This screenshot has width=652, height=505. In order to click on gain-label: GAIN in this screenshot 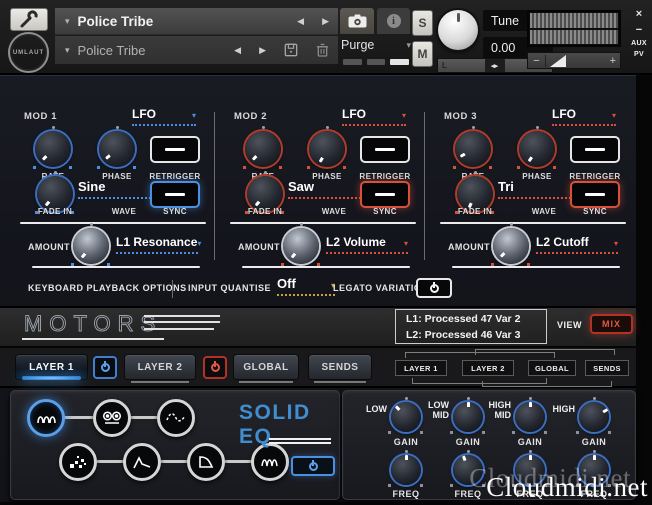, I will do `click(530, 442)`.